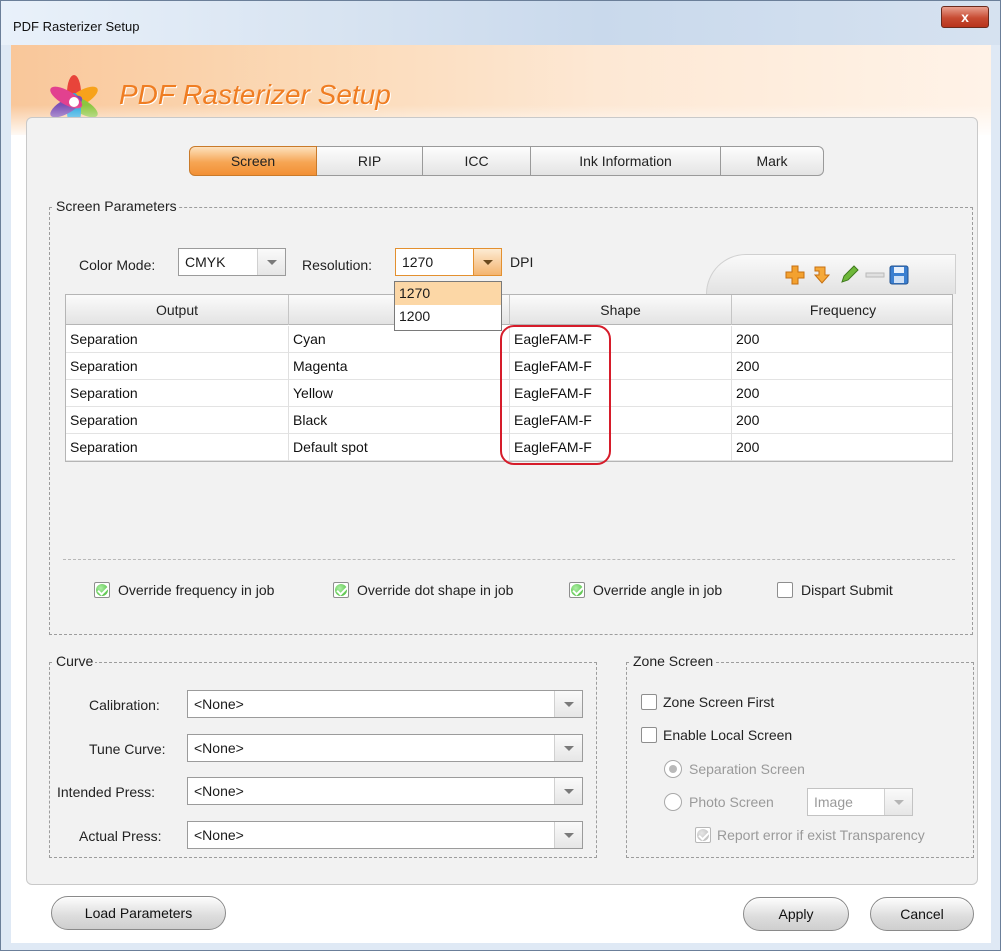  What do you see at coordinates (399, 447) in the screenshot?
I see `cell-ink: Default spot` at bounding box center [399, 447].